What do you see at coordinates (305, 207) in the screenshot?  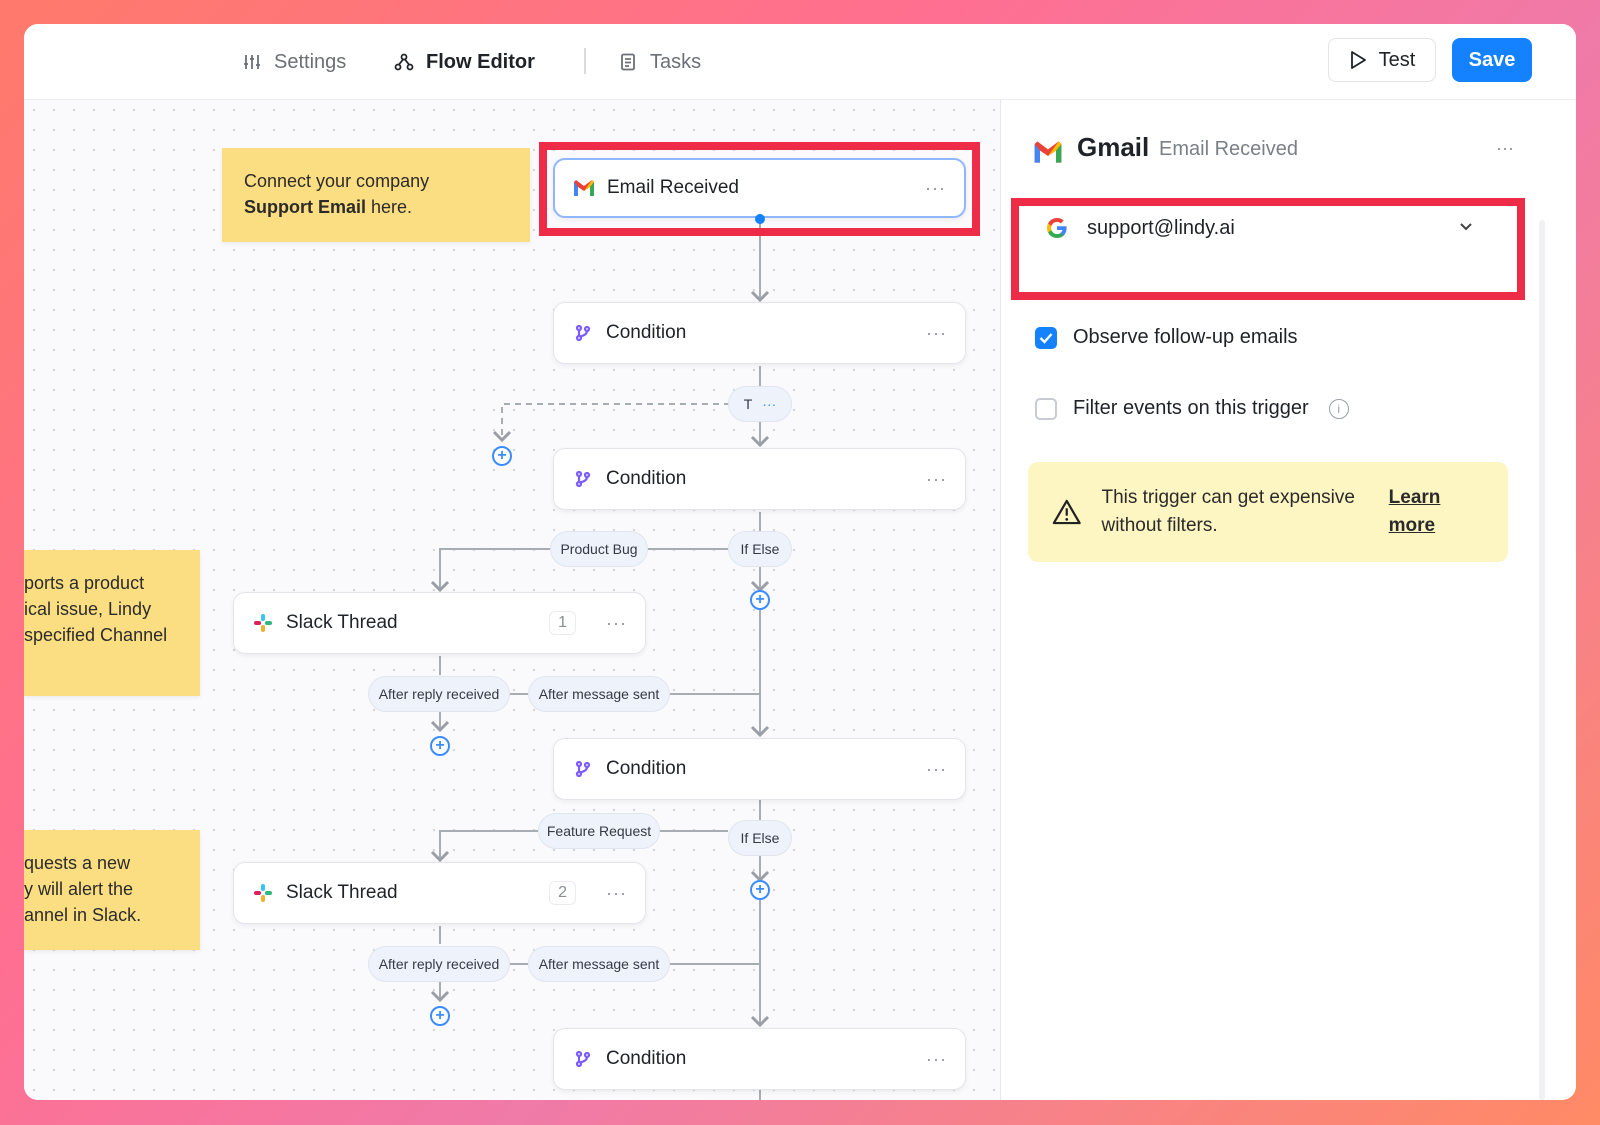 I see `note-bold: Support Email` at bounding box center [305, 207].